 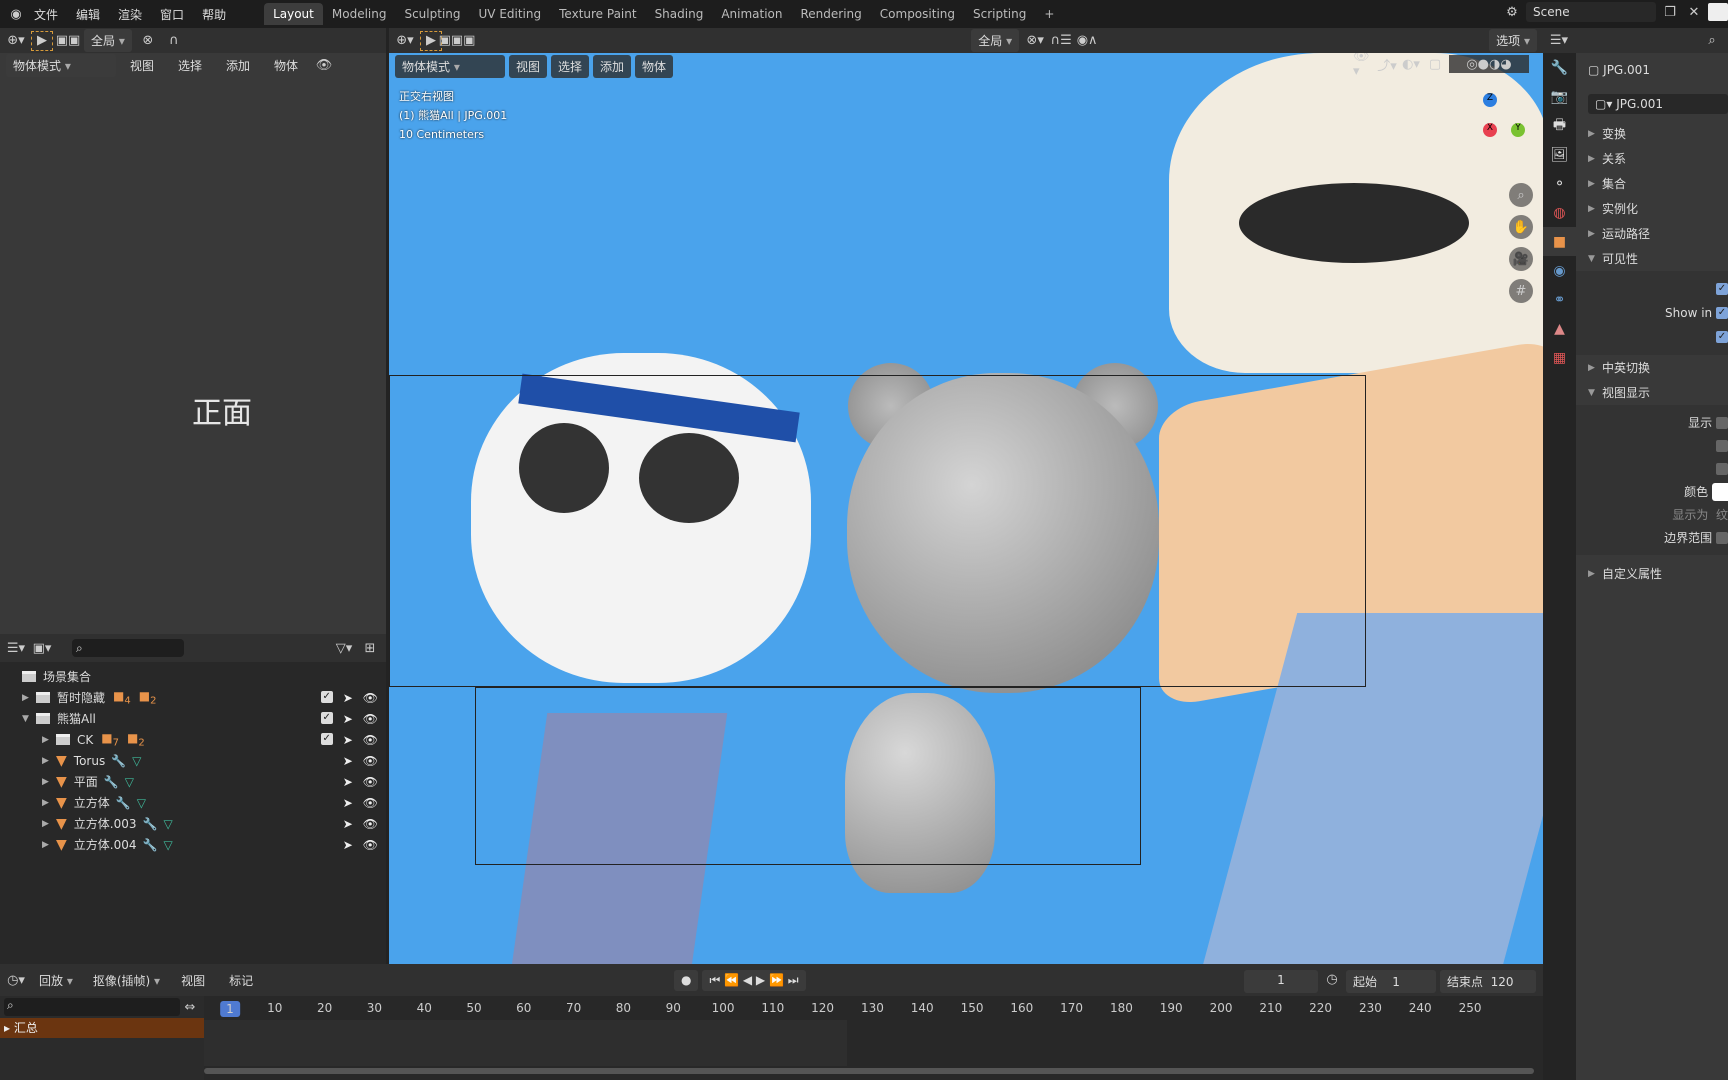 I want to click on scene-selector: Scene, so click(x=1591, y=12).